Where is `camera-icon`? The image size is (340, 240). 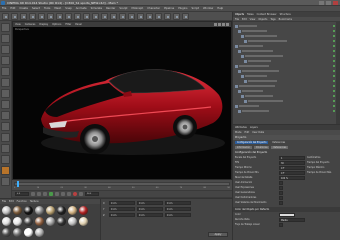 camera-icon is located at coordinates (176, 16).